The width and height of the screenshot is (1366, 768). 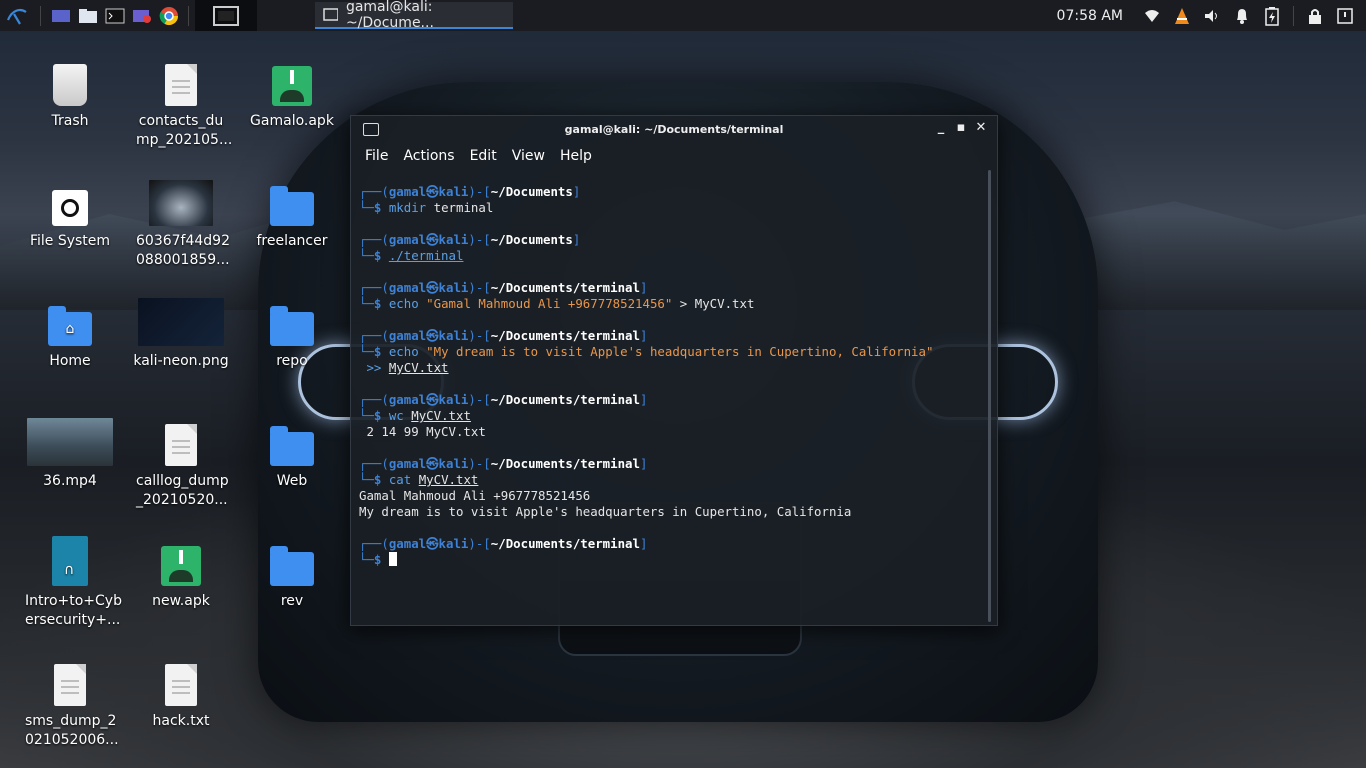 What do you see at coordinates (292, 79) in the screenshot?
I see `apk-icon` at bounding box center [292, 79].